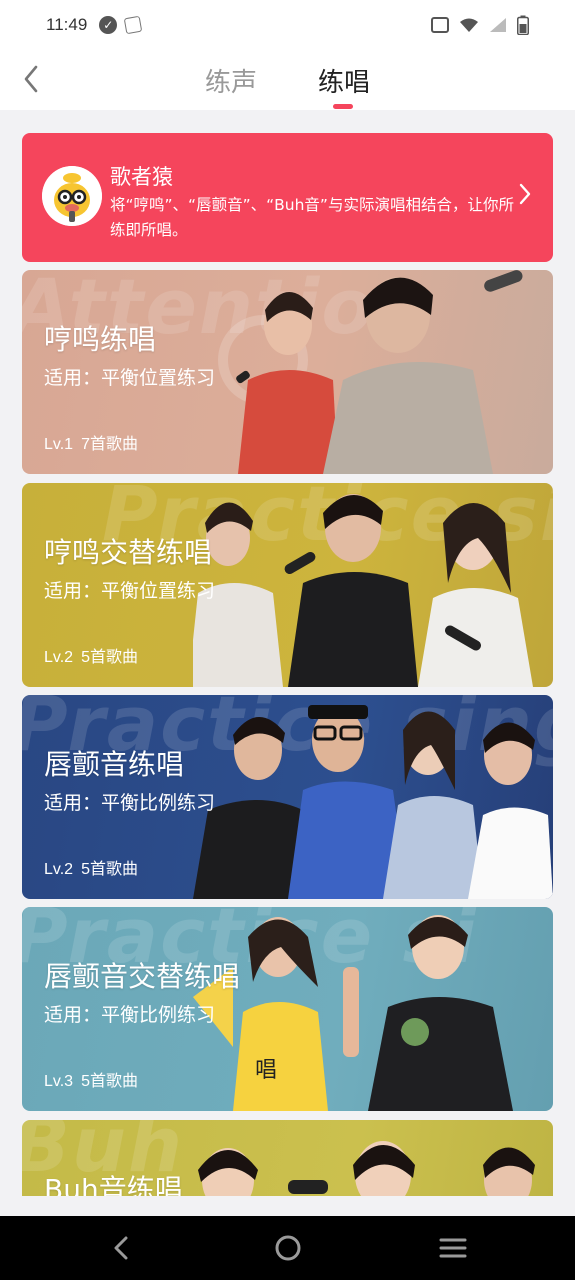 This screenshot has height=1280, width=575. I want to click on card-title: 唇颤音练唱, so click(114, 764).